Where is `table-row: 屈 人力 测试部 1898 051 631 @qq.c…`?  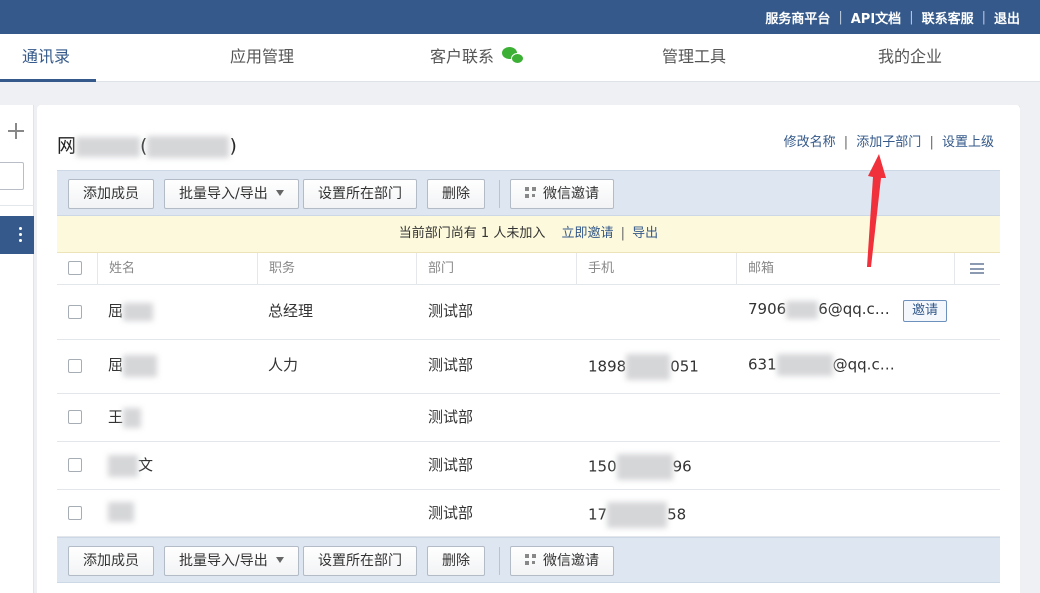
table-row: 屈 人力 测试部 1898 051 631 @qq.c… is located at coordinates (528, 367).